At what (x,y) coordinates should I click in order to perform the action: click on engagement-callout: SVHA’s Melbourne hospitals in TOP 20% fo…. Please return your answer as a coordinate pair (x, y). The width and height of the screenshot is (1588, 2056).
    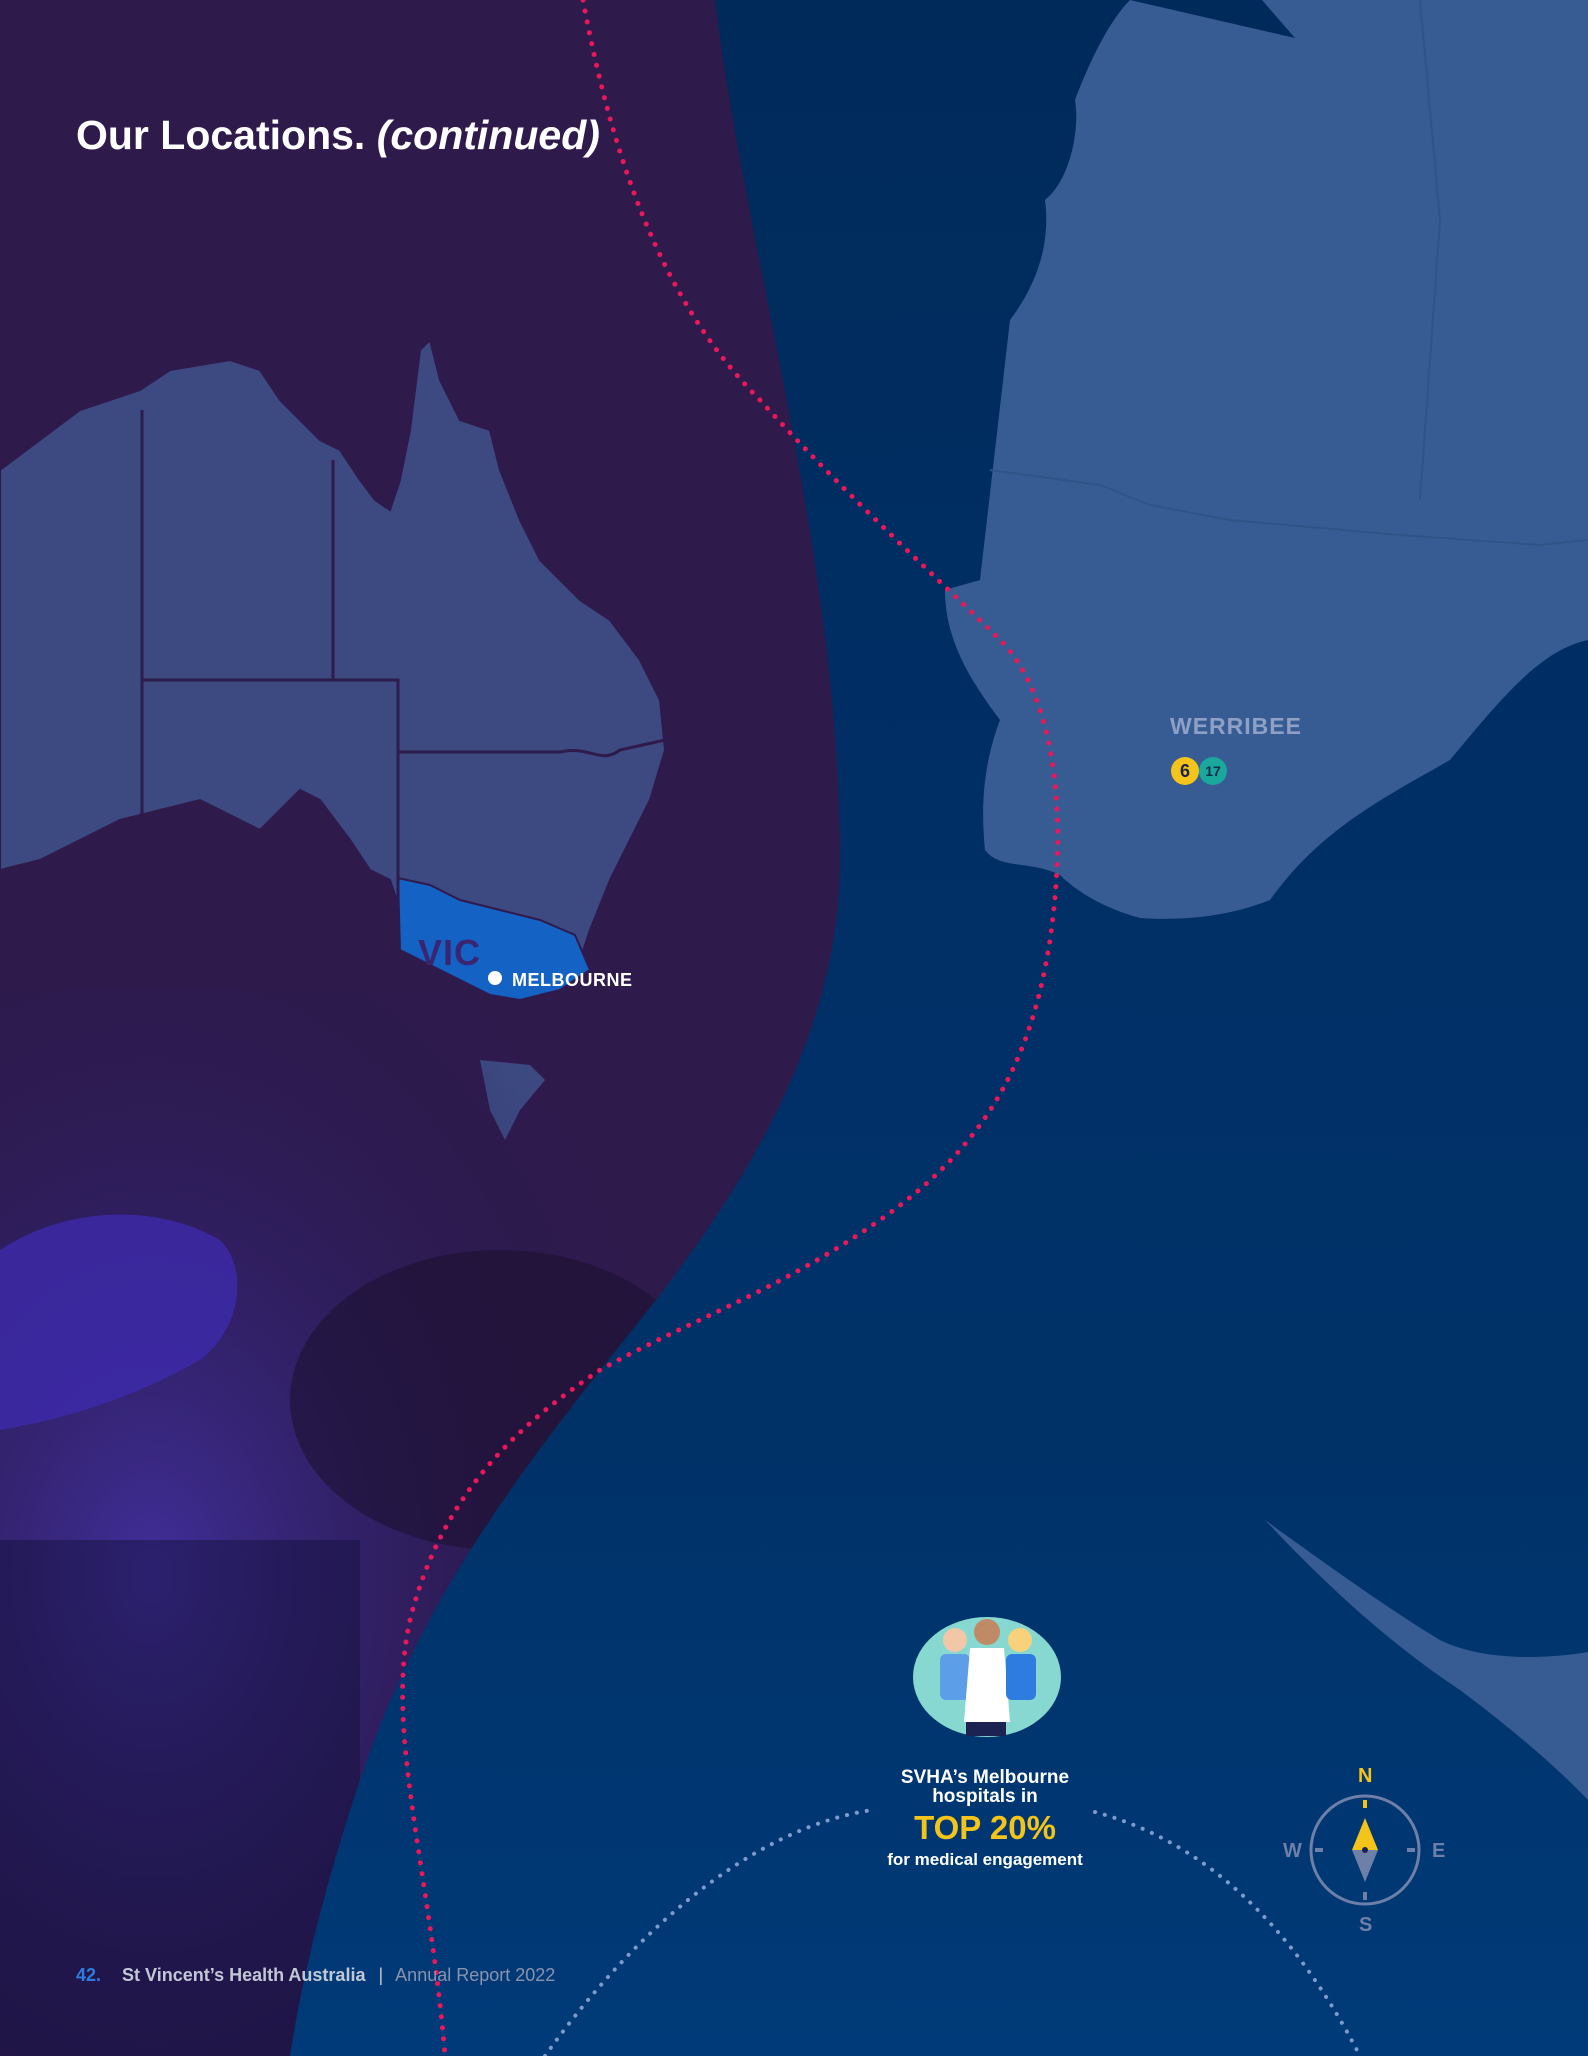
    Looking at the image, I should click on (985, 1819).